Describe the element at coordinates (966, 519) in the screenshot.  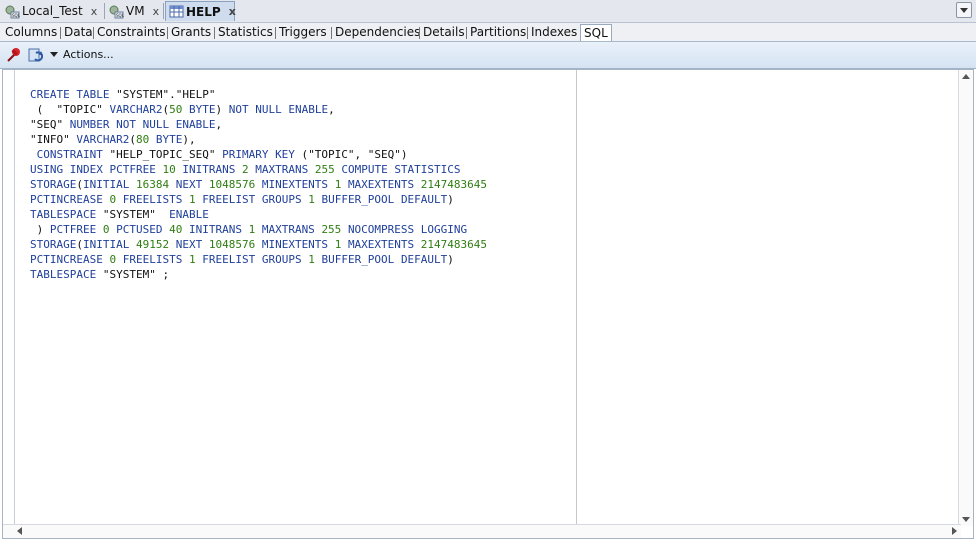
I see `scroll-down-icon` at that location.